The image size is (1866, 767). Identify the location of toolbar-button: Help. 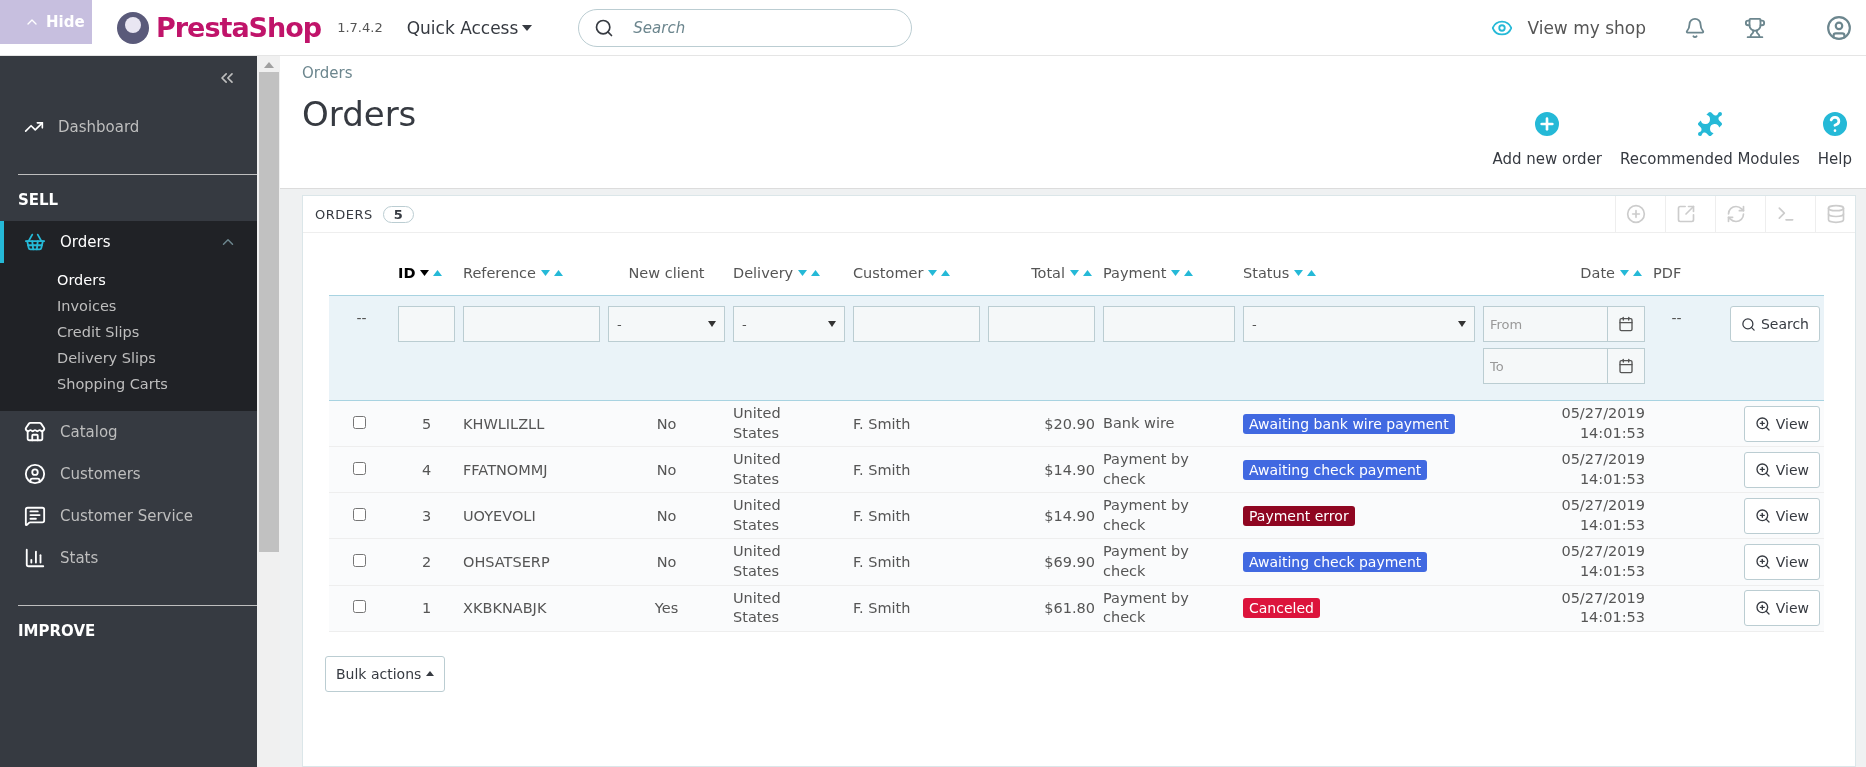
(1834, 138).